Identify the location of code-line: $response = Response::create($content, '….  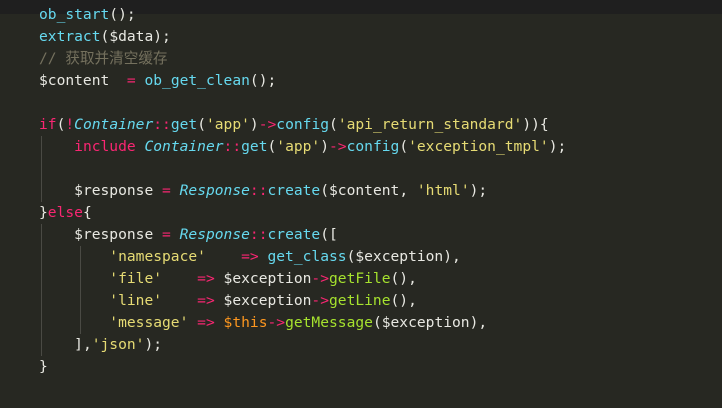
(302, 191).